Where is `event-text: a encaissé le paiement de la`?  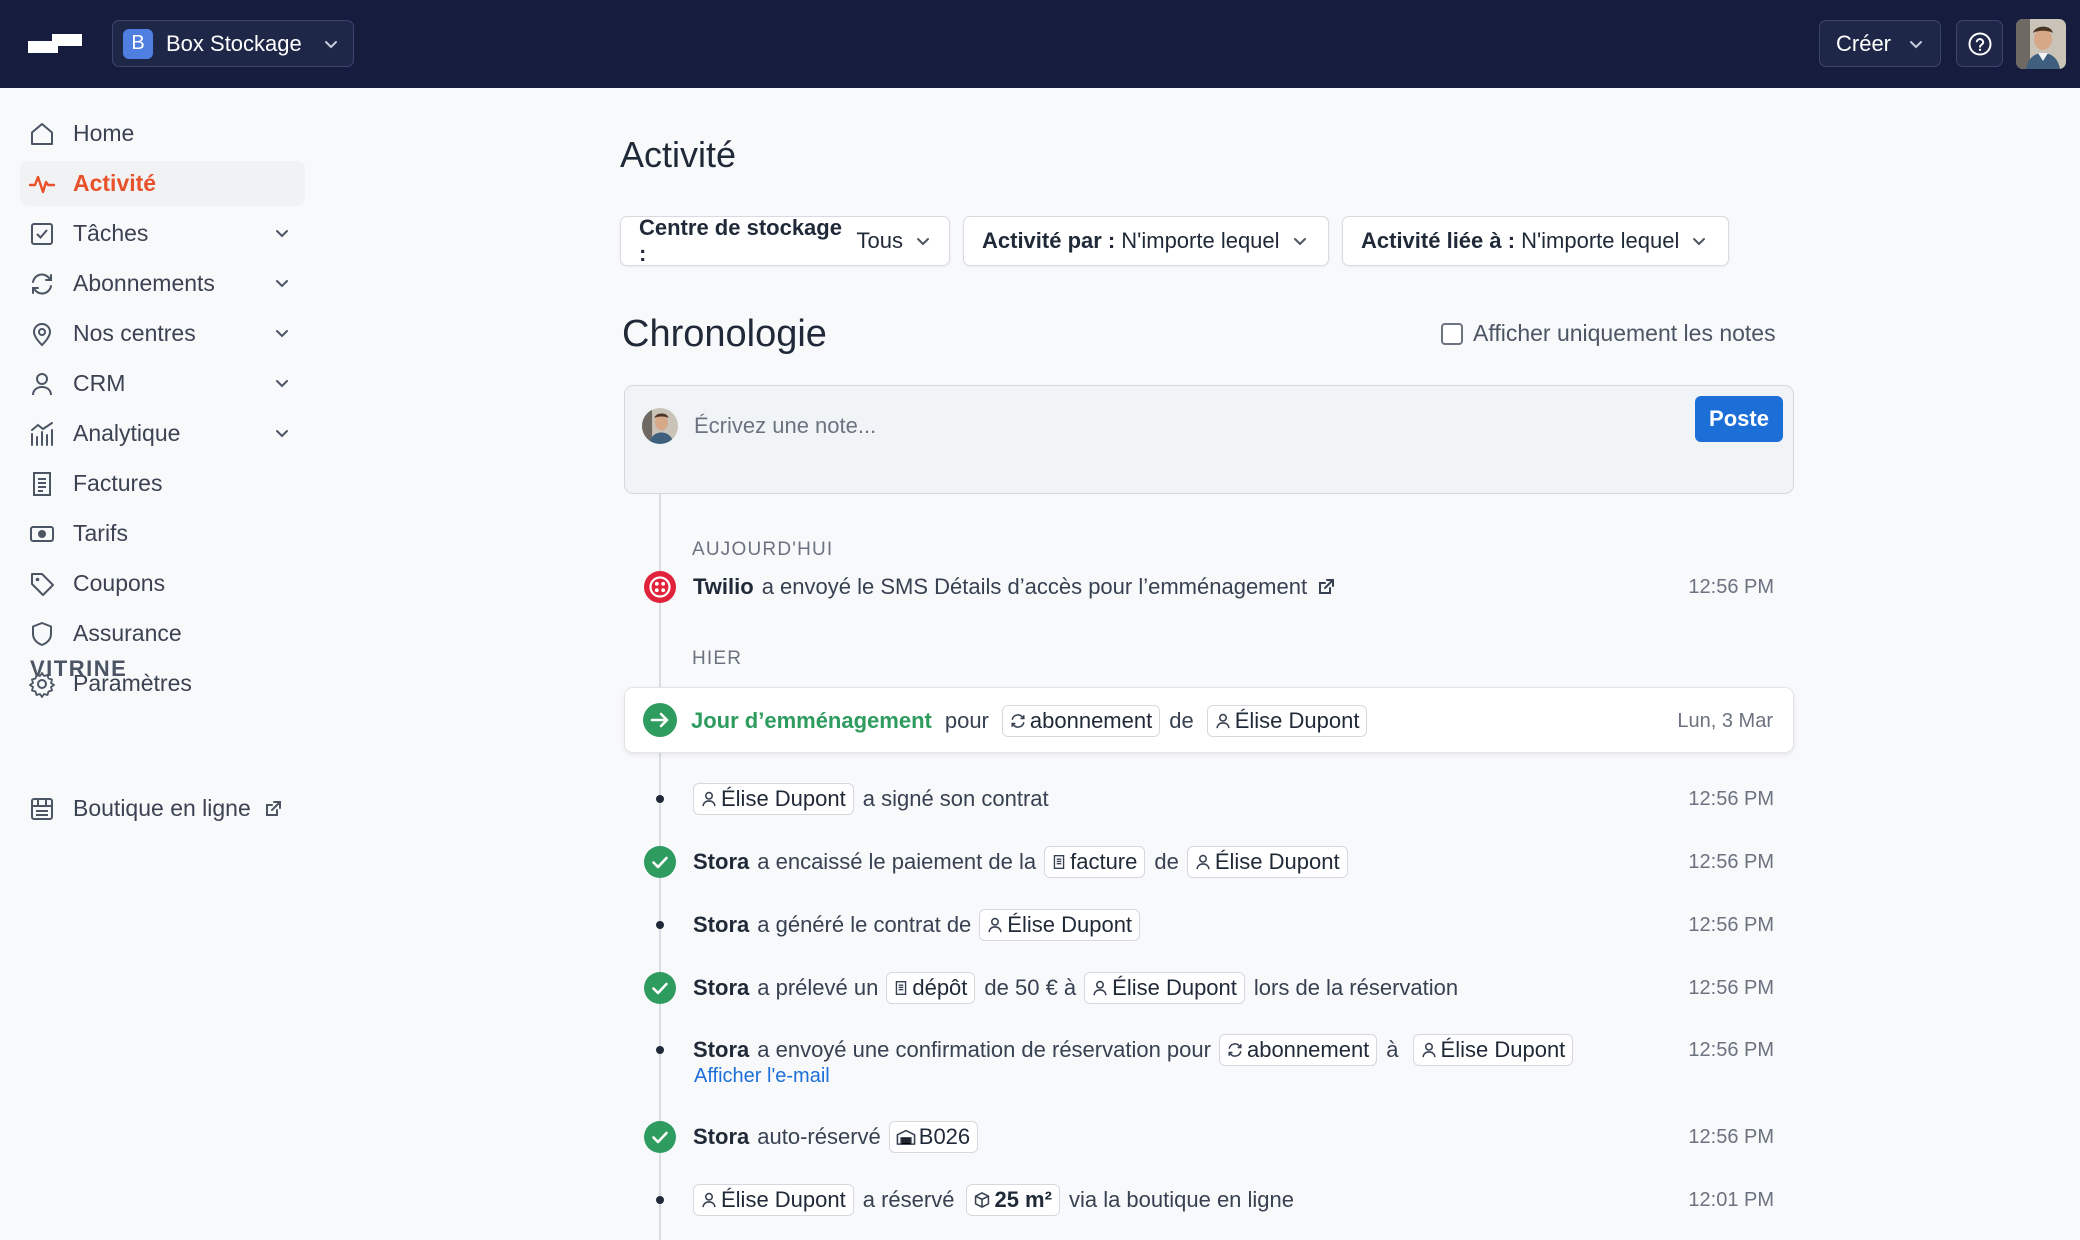
event-text: a encaissé le paiement de la is located at coordinates (897, 861).